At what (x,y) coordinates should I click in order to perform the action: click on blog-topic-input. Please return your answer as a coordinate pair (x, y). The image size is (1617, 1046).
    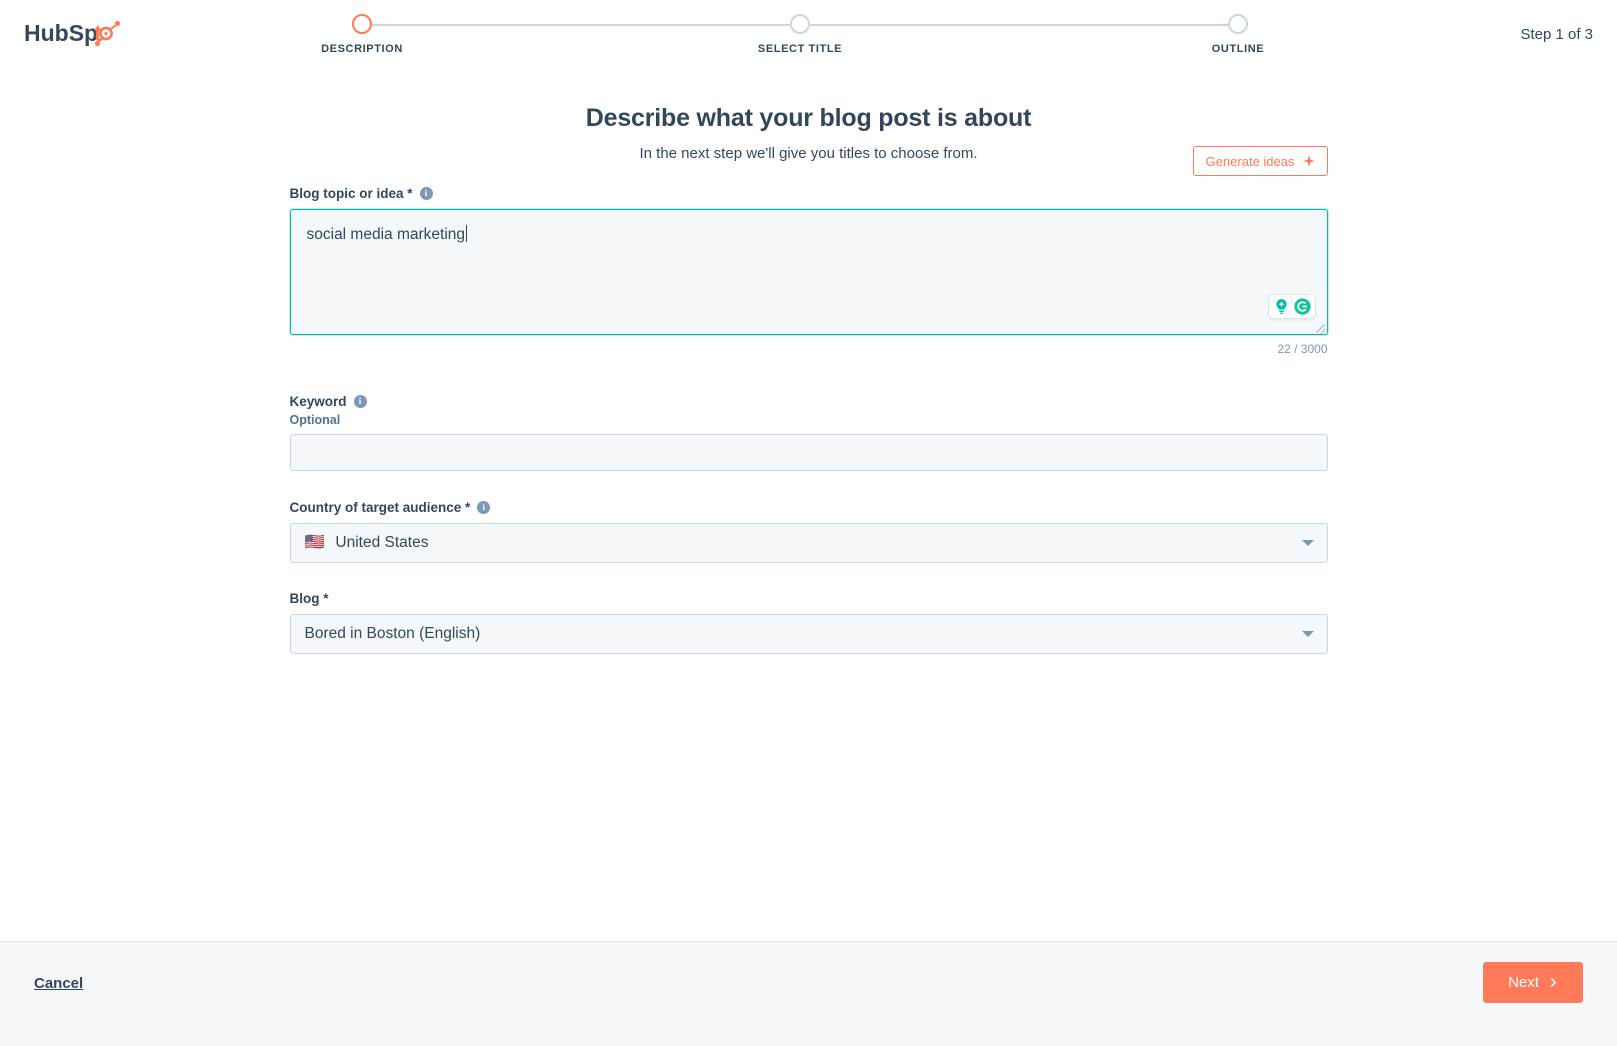
    Looking at the image, I should click on (808, 272).